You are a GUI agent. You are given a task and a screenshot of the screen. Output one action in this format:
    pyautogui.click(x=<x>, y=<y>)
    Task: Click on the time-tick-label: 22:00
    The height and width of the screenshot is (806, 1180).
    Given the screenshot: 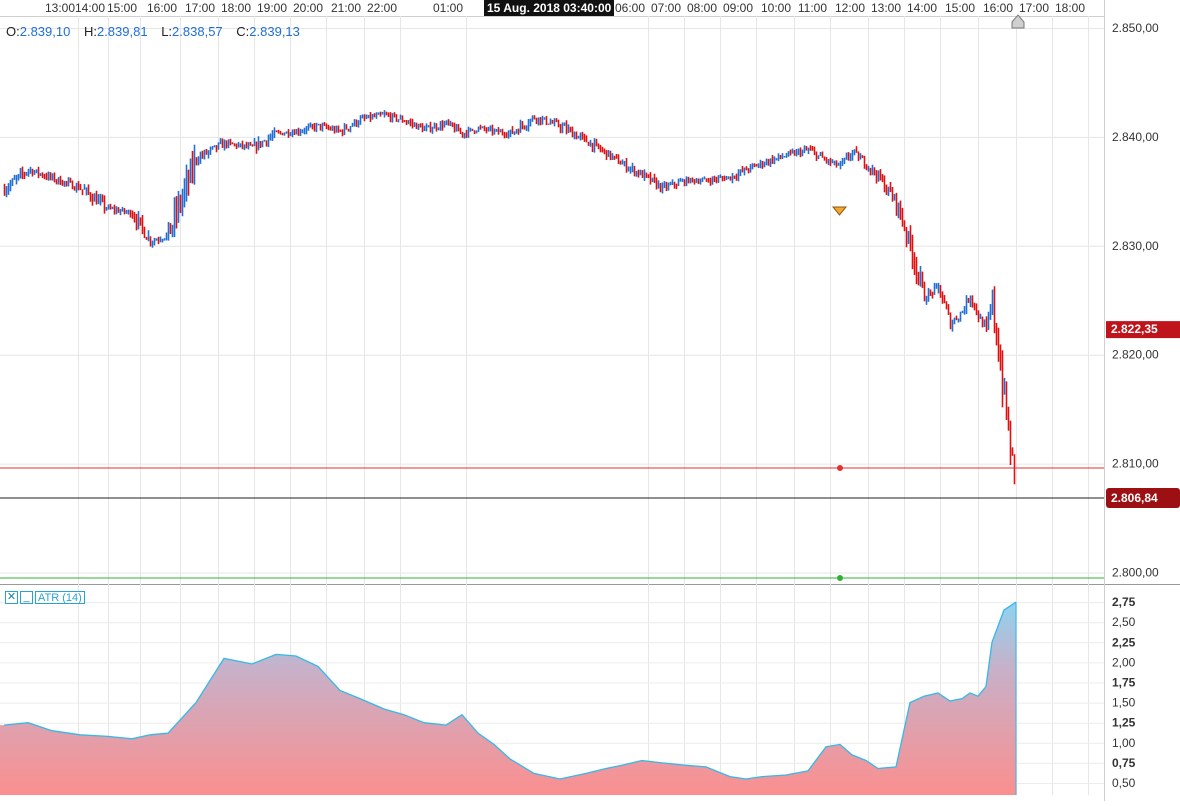 What is the action you would take?
    pyautogui.click(x=382, y=8)
    